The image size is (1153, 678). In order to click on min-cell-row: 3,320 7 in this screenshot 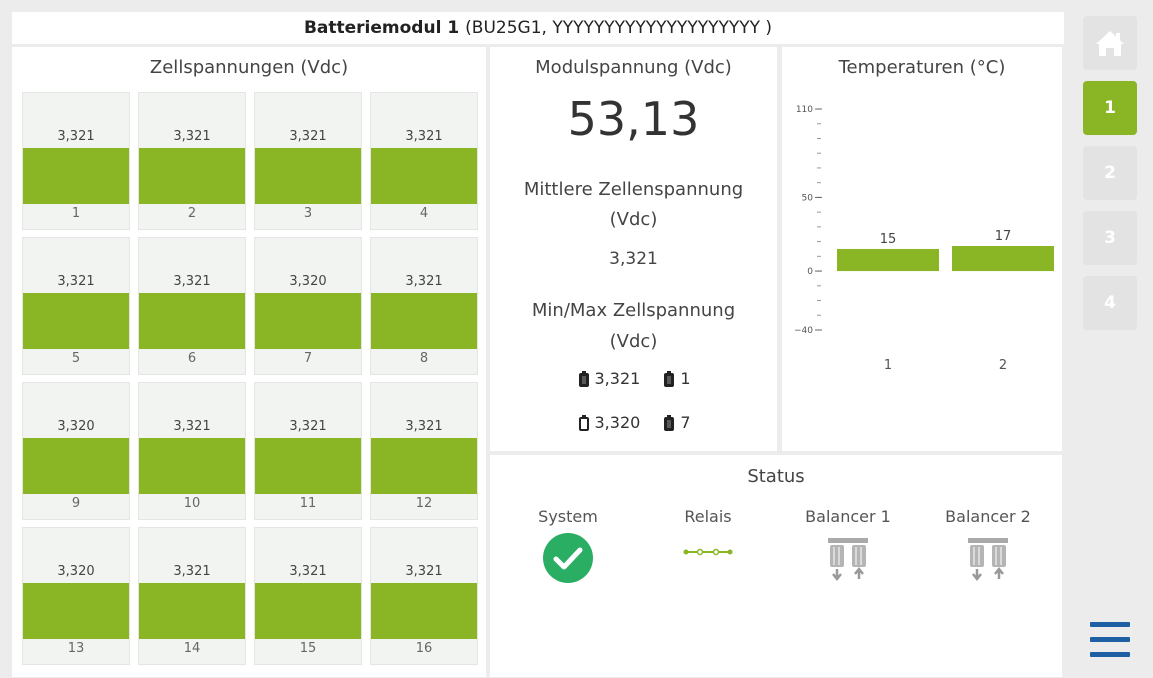, I will do `click(633, 422)`.